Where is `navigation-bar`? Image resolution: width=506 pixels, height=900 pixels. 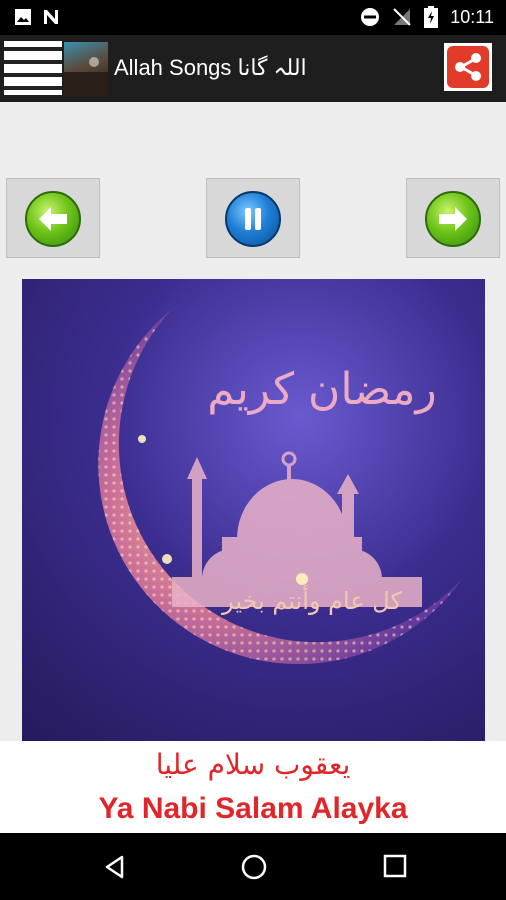 navigation-bar is located at coordinates (253, 866).